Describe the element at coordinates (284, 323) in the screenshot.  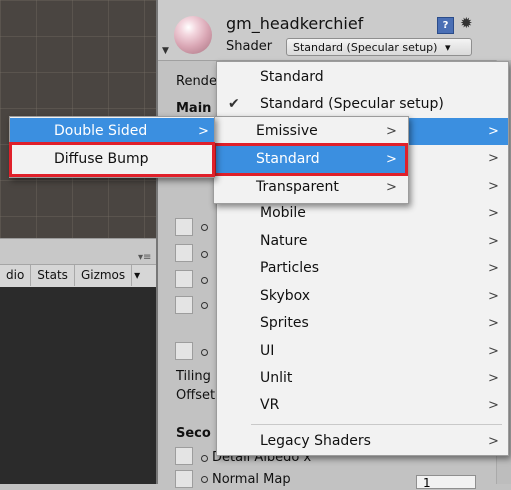
I see `menu-item-label: Sprites` at that location.